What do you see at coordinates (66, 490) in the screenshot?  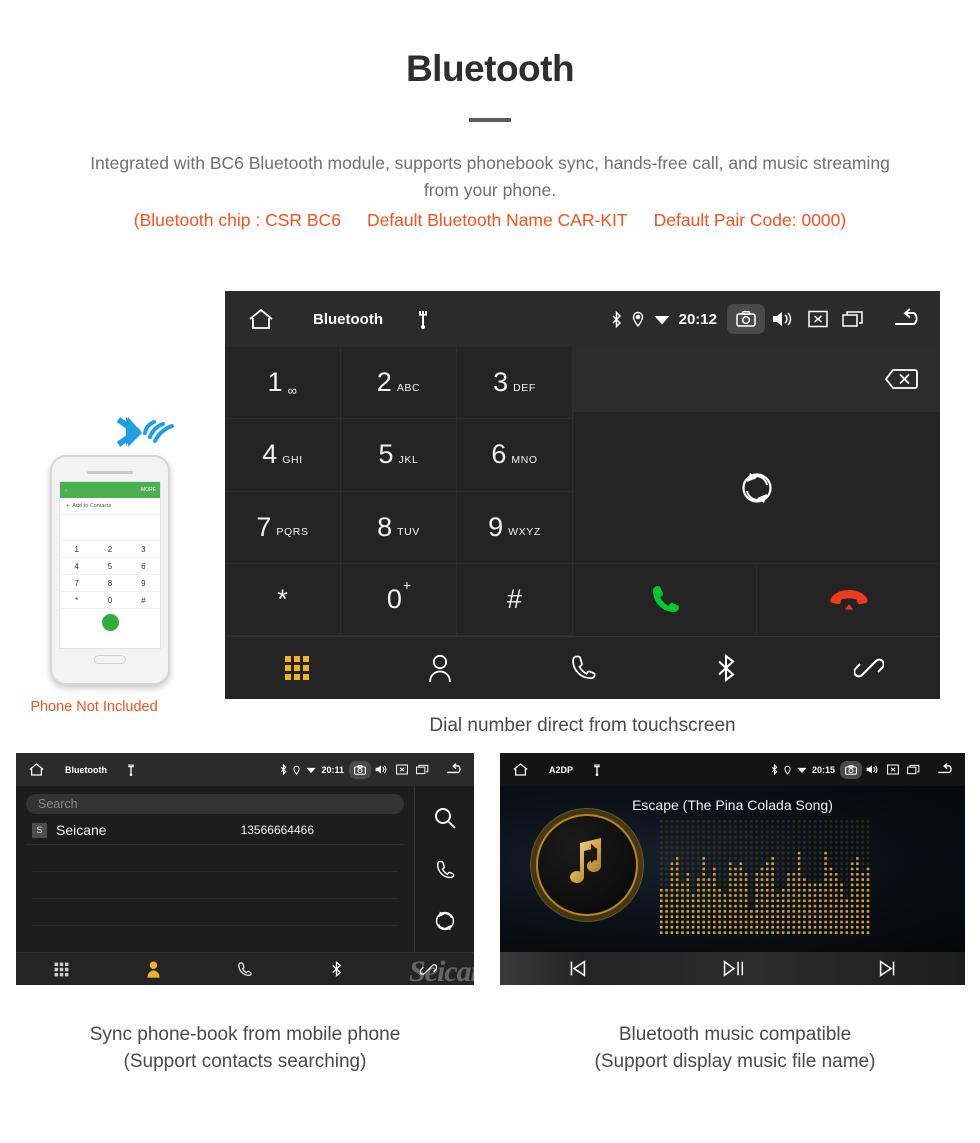 I see `phone-back-icon: ←` at bounding box center [66, 490].